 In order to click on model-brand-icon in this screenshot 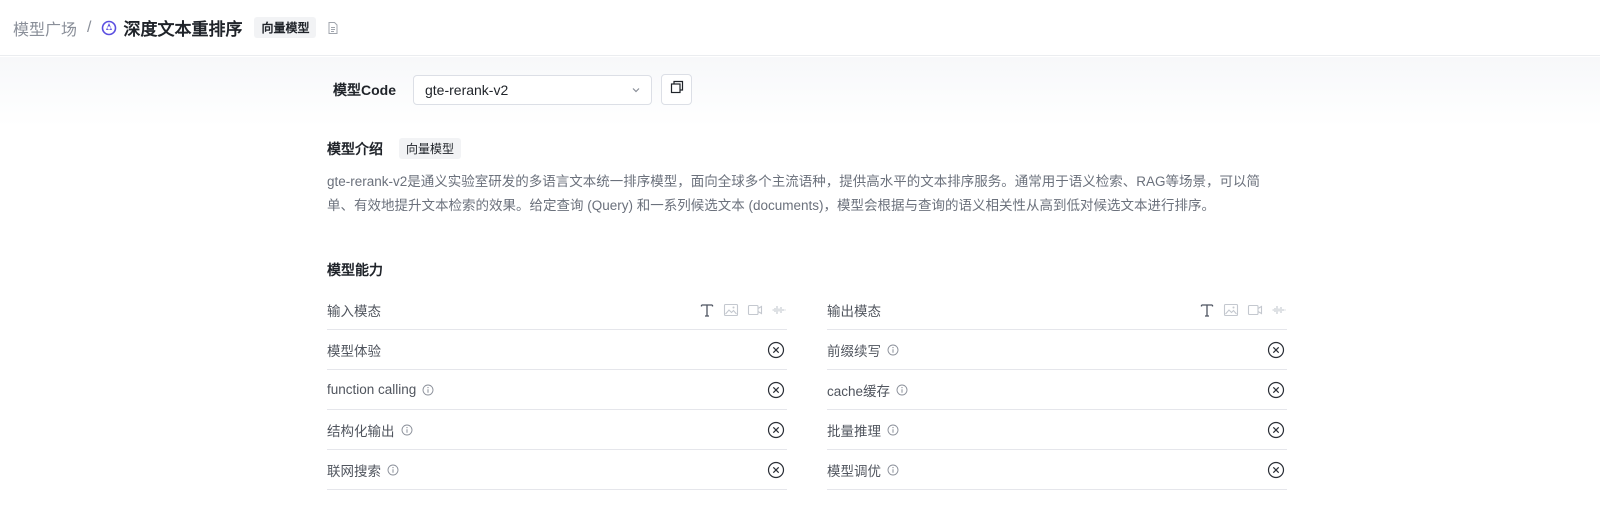, I will do `click(109, 28)`.